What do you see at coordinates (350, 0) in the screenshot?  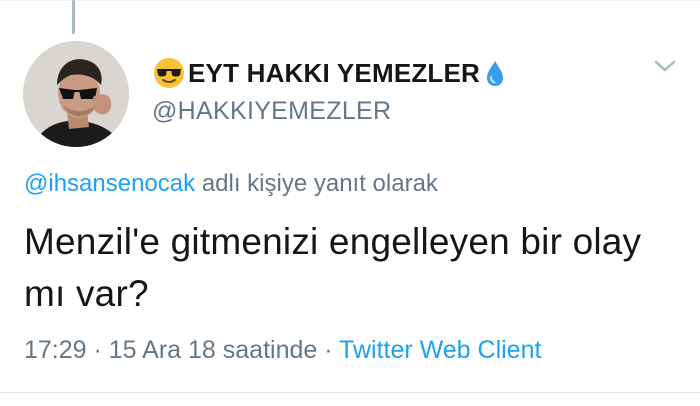 I see `top-divider` at bounding box center [350, 0].